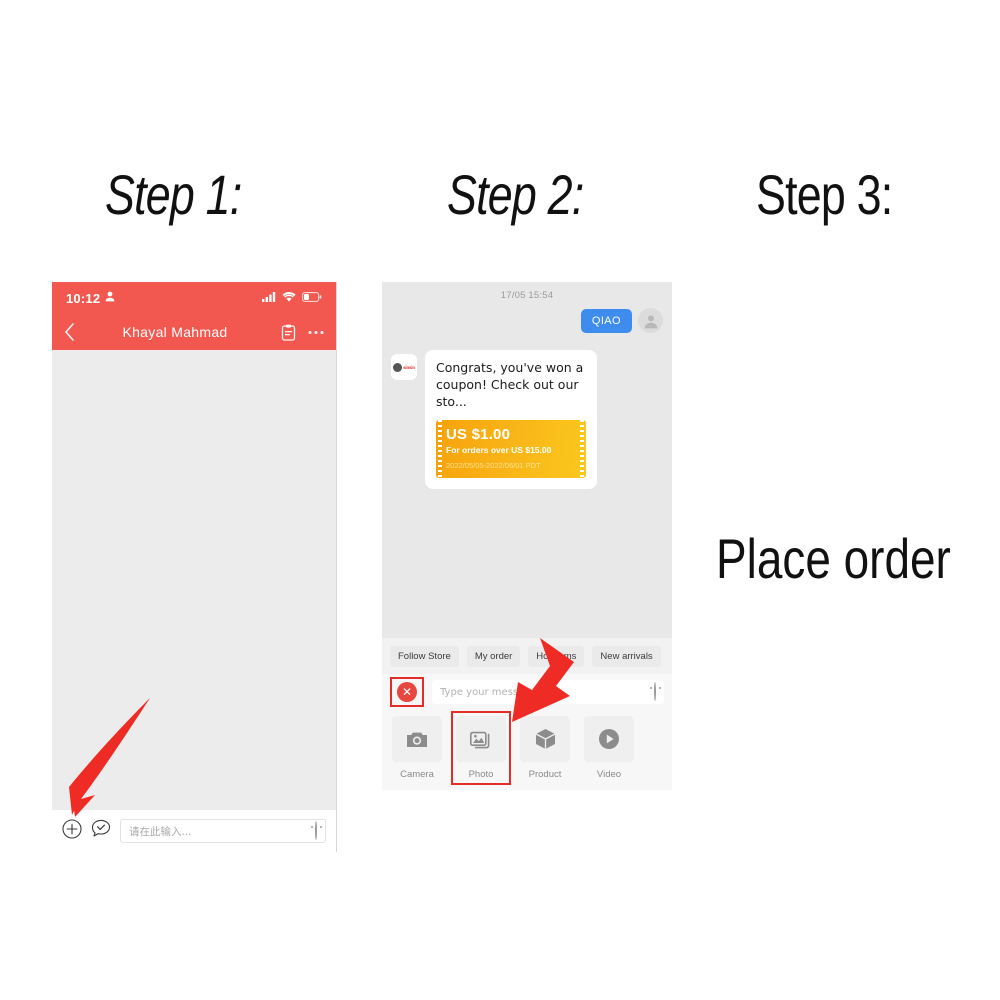 This screenshot has height=1000, width=1000. What do you see at coordinates (194, 859) in the screenshot?
I see `phone1-footer` at bounding box center [194, 859].